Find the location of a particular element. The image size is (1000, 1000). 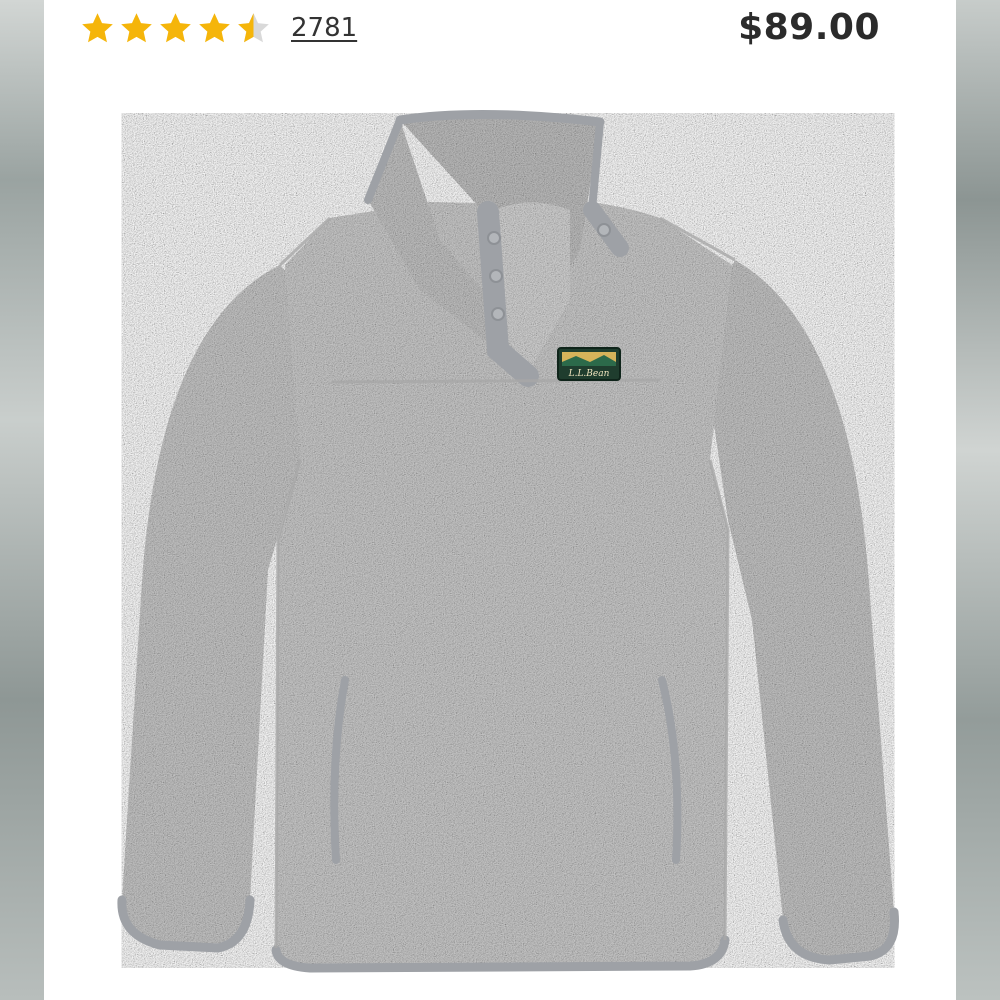

product-price: $89.00 is located at coordinates (809, 27).